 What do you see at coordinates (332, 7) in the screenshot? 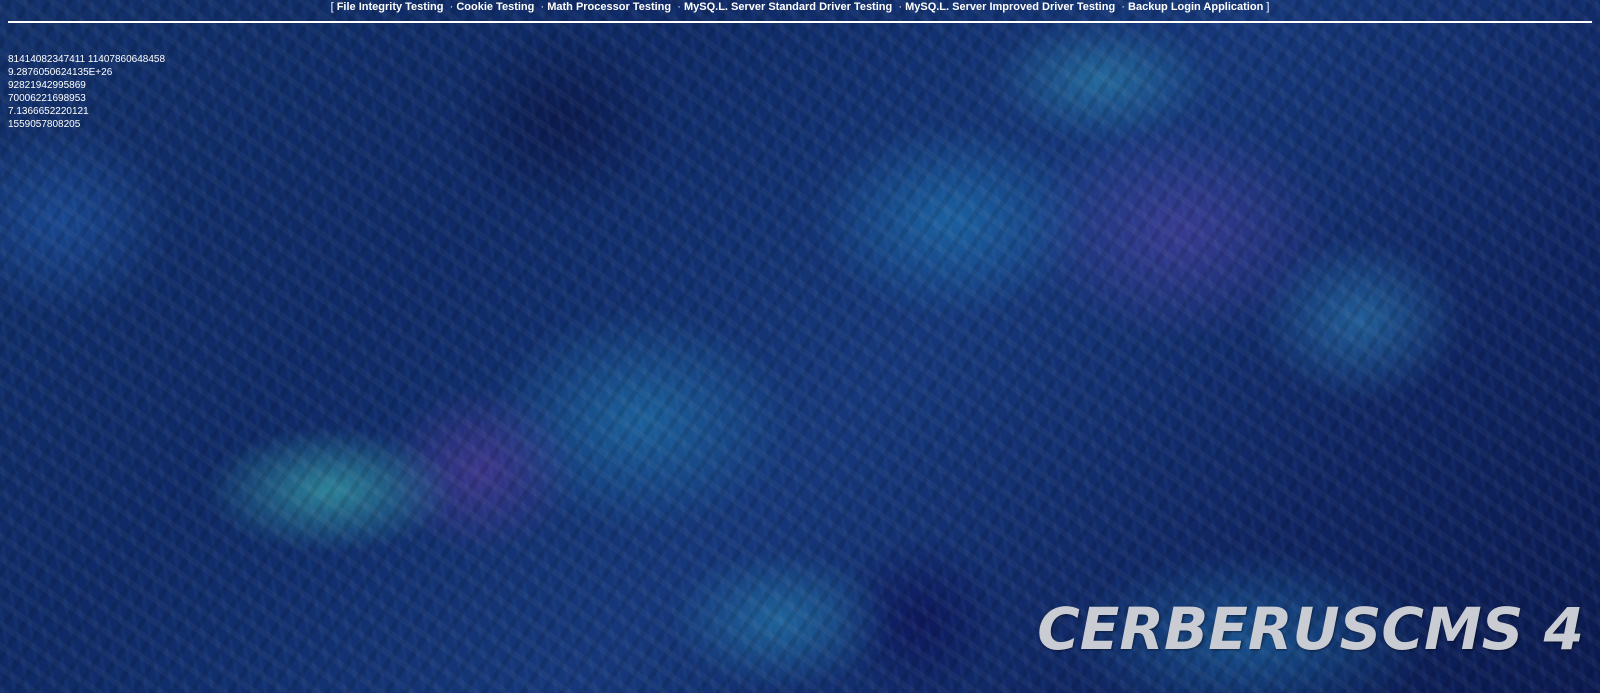
I see `nav-open-bracket: [` at bounding box center [332, 7].